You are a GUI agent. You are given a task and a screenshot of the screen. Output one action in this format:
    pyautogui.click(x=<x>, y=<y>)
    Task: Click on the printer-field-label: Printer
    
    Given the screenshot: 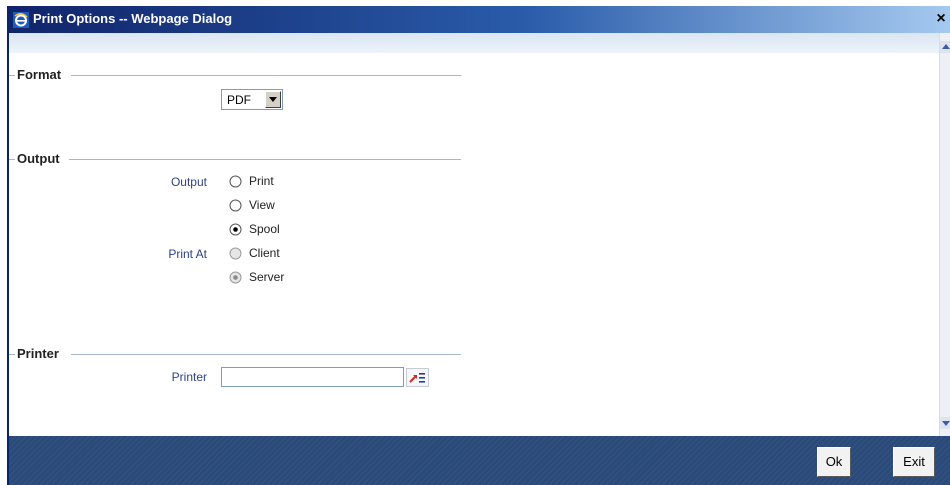 What is the action you would take?
    pyautogui.click(x=189, y=377)
    